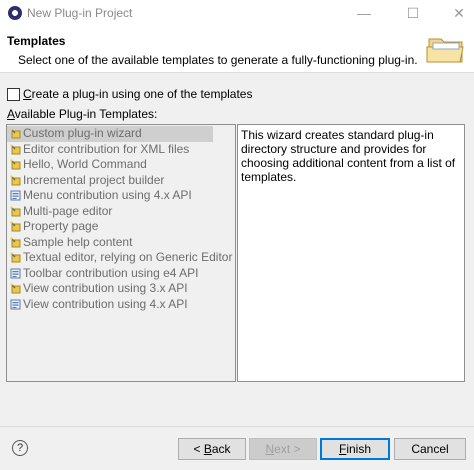 Image resolution: width=474 pixels, height=470 pixels. What do you see at coordinates (61, 226) in the screenshot?
I see `template-label: Property page` at bounding box center [61, 226].